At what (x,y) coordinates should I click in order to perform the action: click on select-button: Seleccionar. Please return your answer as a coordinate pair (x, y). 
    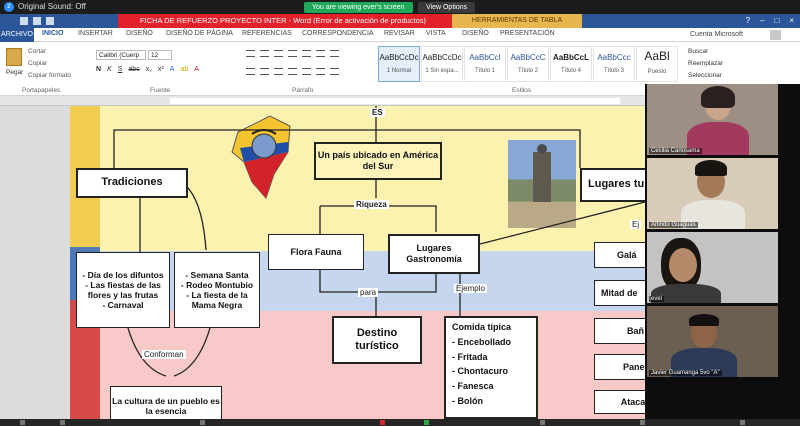
    Looking at the image, I should click on (705, 75).